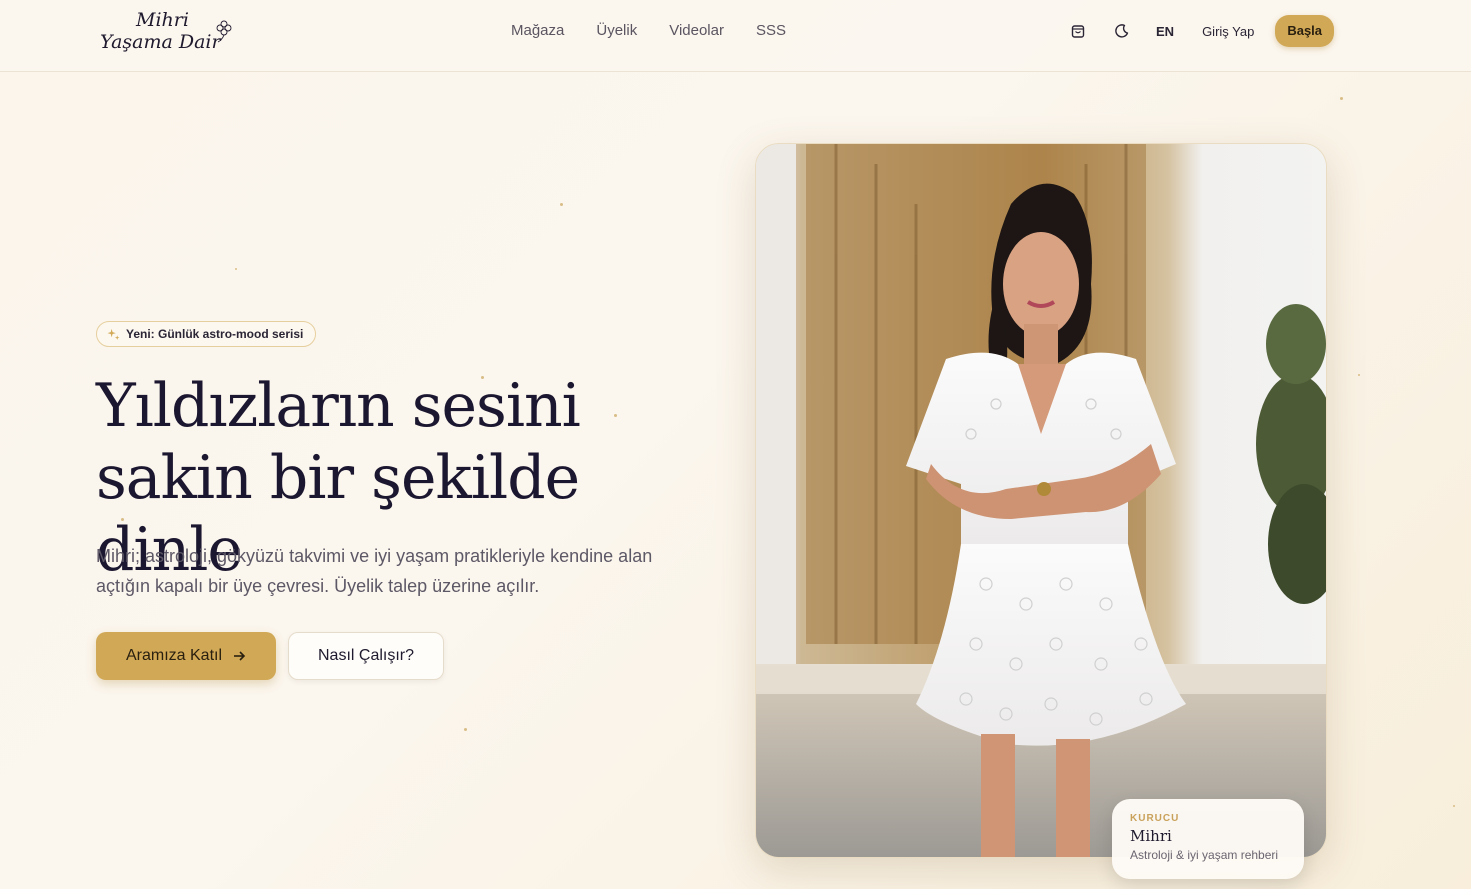 Image resolution: width=1471 pixels, height=889 pixels. Describe the element at coordinates (1204, 855) in the screenshot. I see `founder-description: Astroloji & iyi yaşam rehberi` at that location.